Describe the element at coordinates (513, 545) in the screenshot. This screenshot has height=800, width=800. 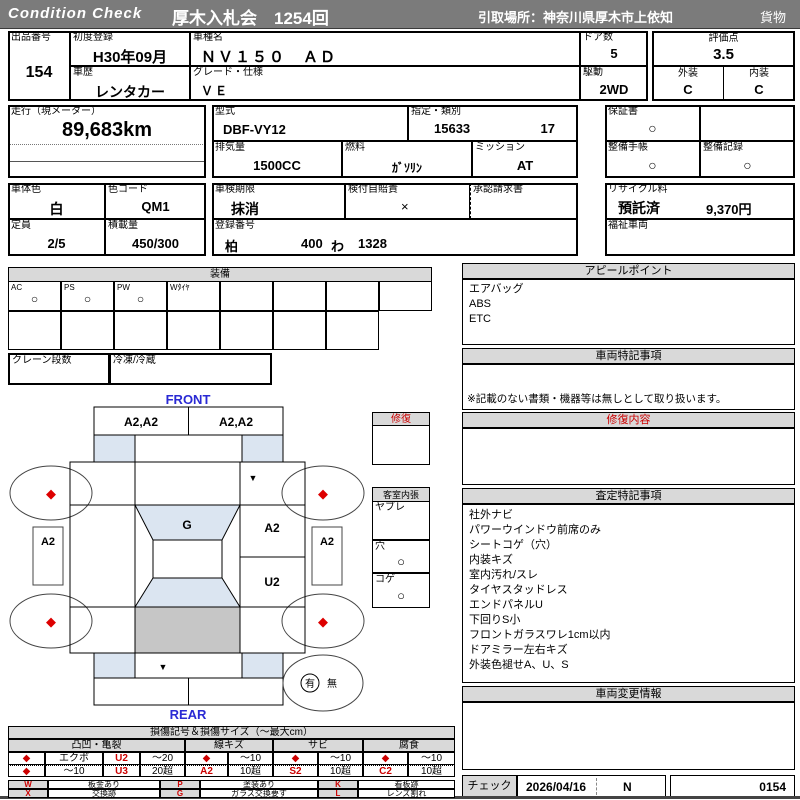
I see `assessment-item: シートコゲ（穴）` at that location.